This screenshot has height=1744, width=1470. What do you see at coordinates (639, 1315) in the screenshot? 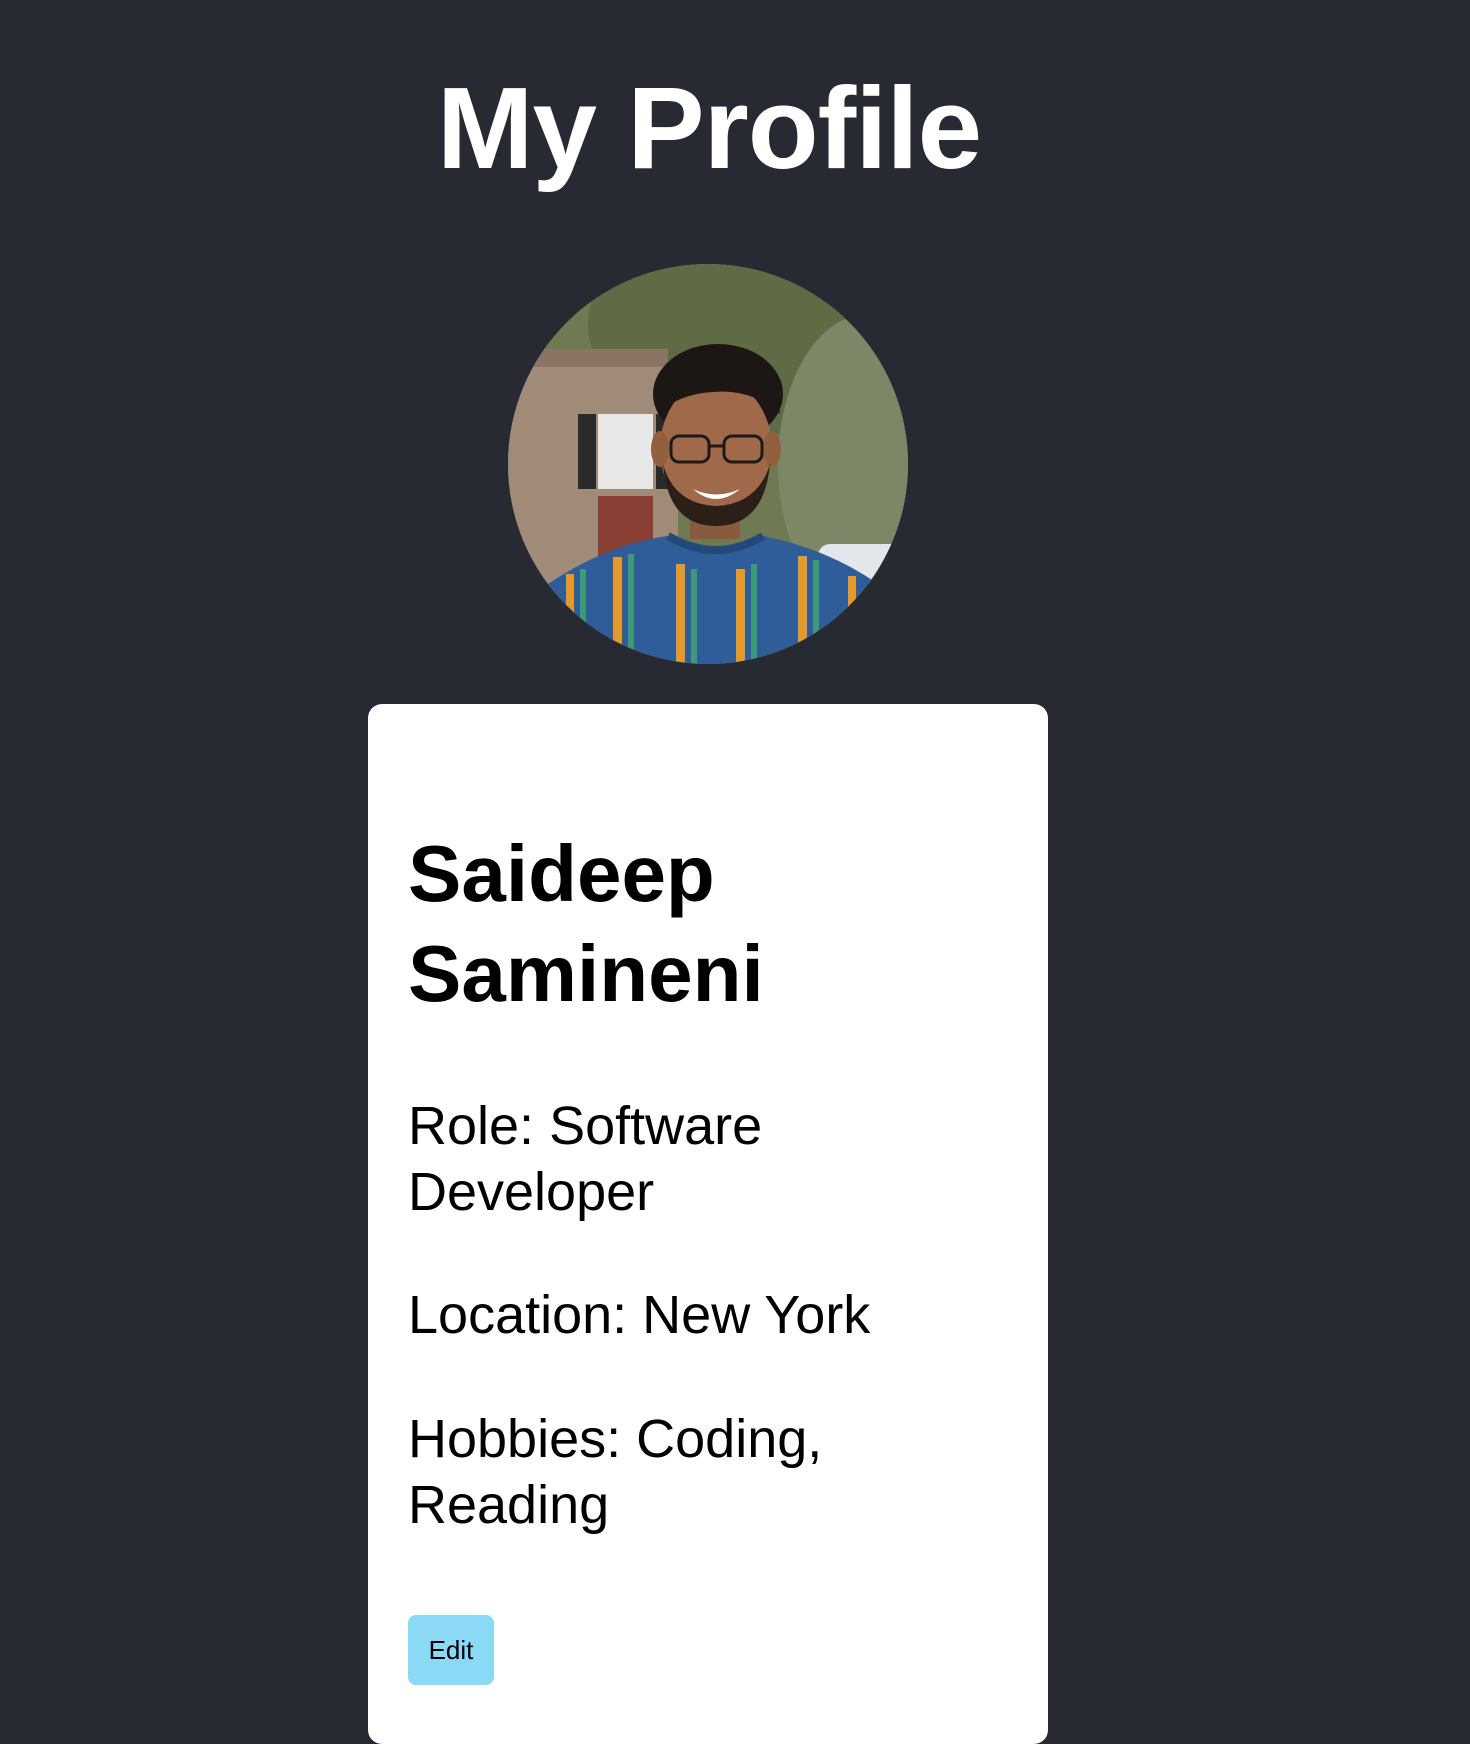
I see `profile-location: Location: New York` at bounding box center [639, 1315].